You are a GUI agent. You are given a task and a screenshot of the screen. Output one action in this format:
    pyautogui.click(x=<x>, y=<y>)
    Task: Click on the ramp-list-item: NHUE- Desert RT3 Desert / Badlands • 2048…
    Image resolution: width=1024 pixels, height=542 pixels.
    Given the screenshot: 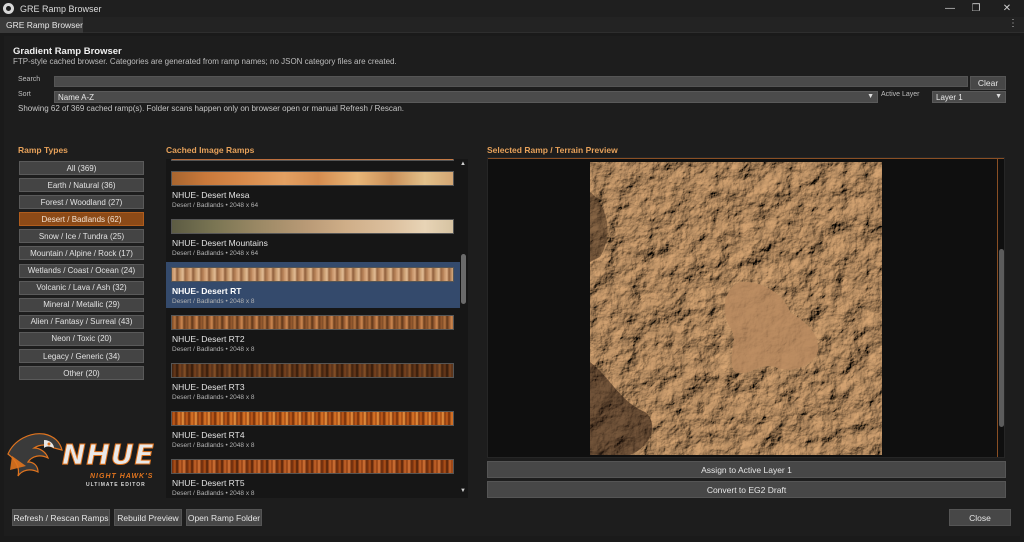 What is the action you would take?
    pyautogui.click(x=313, y=381)
    